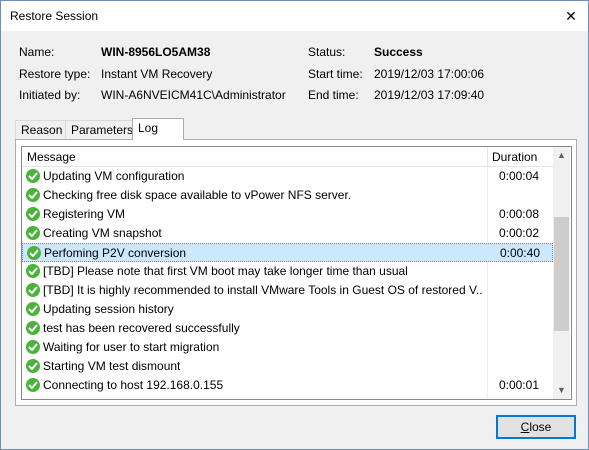 This screenshot has width=589, height=450. What do you see at coordinates (518, 176) in the screenshot?
I see `log-duration: 0:00:04` at bounding box center [518, 176].